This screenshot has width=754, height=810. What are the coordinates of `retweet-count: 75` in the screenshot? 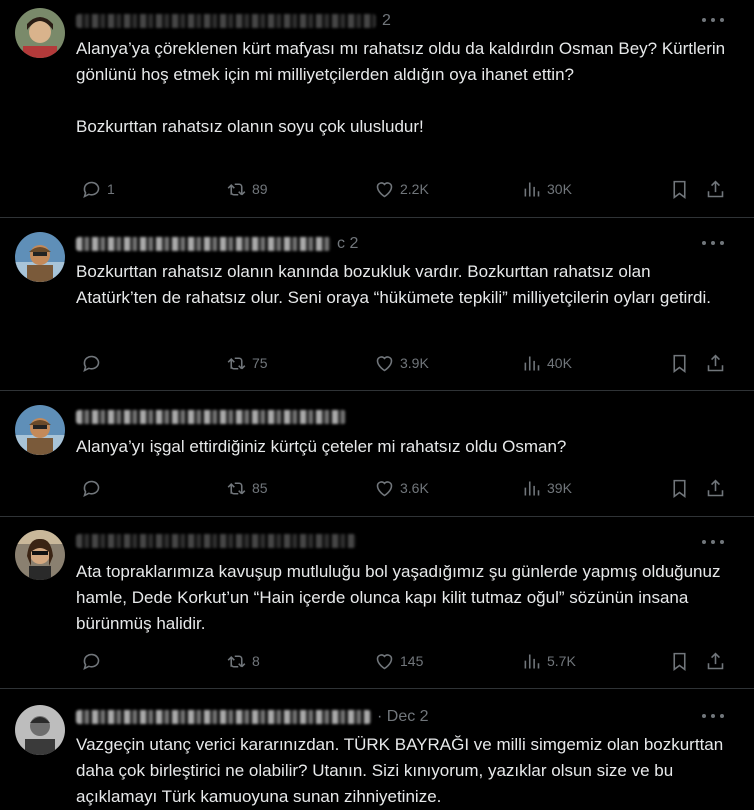 It's located at (260, 363).